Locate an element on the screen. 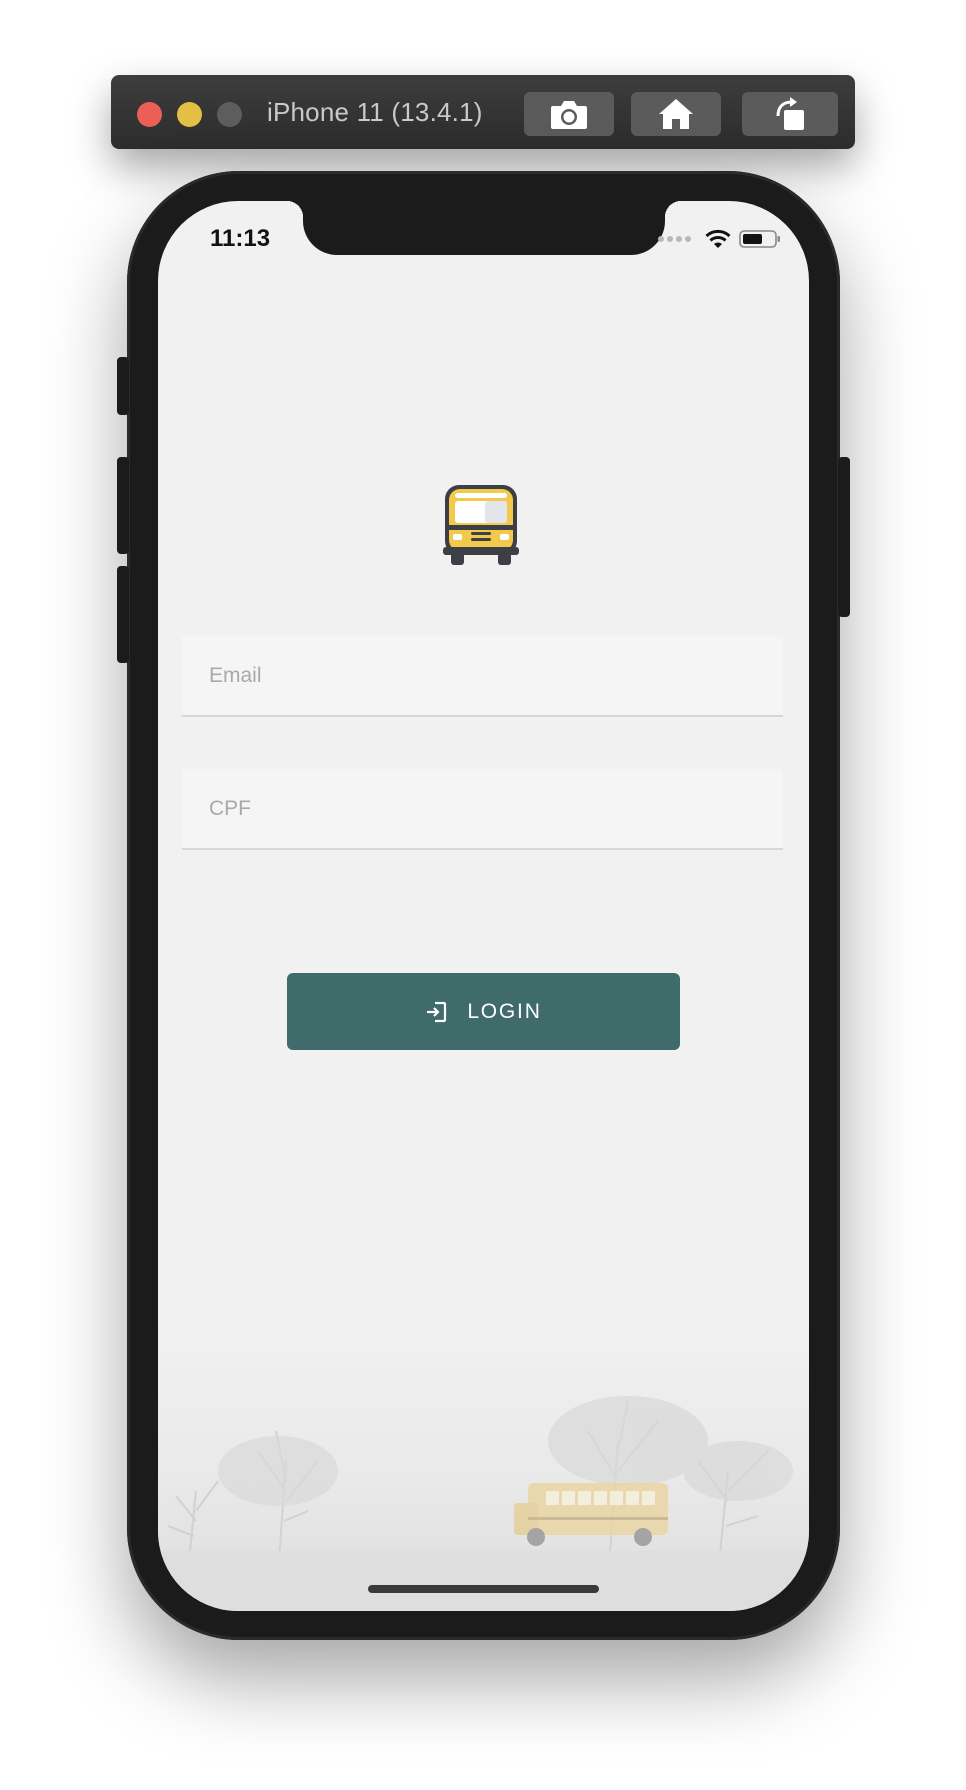 This screenshot has height=1790, width=966. simulator-title: iPhone 11 (13.4.1) is located at coordinates (375, 112).